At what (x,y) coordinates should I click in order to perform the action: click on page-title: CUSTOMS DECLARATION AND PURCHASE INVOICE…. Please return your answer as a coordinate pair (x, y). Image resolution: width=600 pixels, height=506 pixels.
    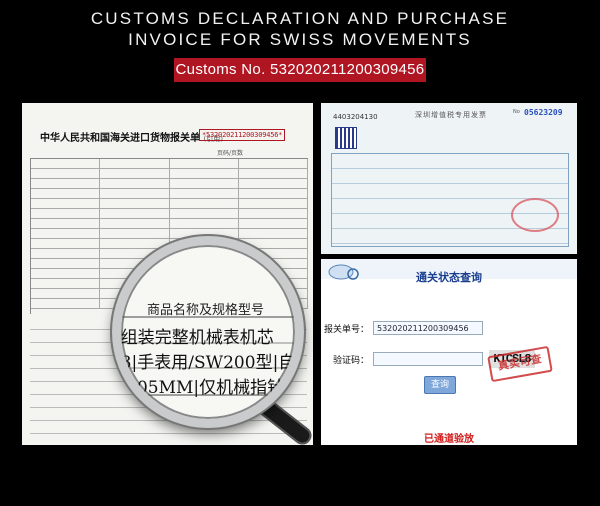
    Looking at the image, I should click on (300, 29).